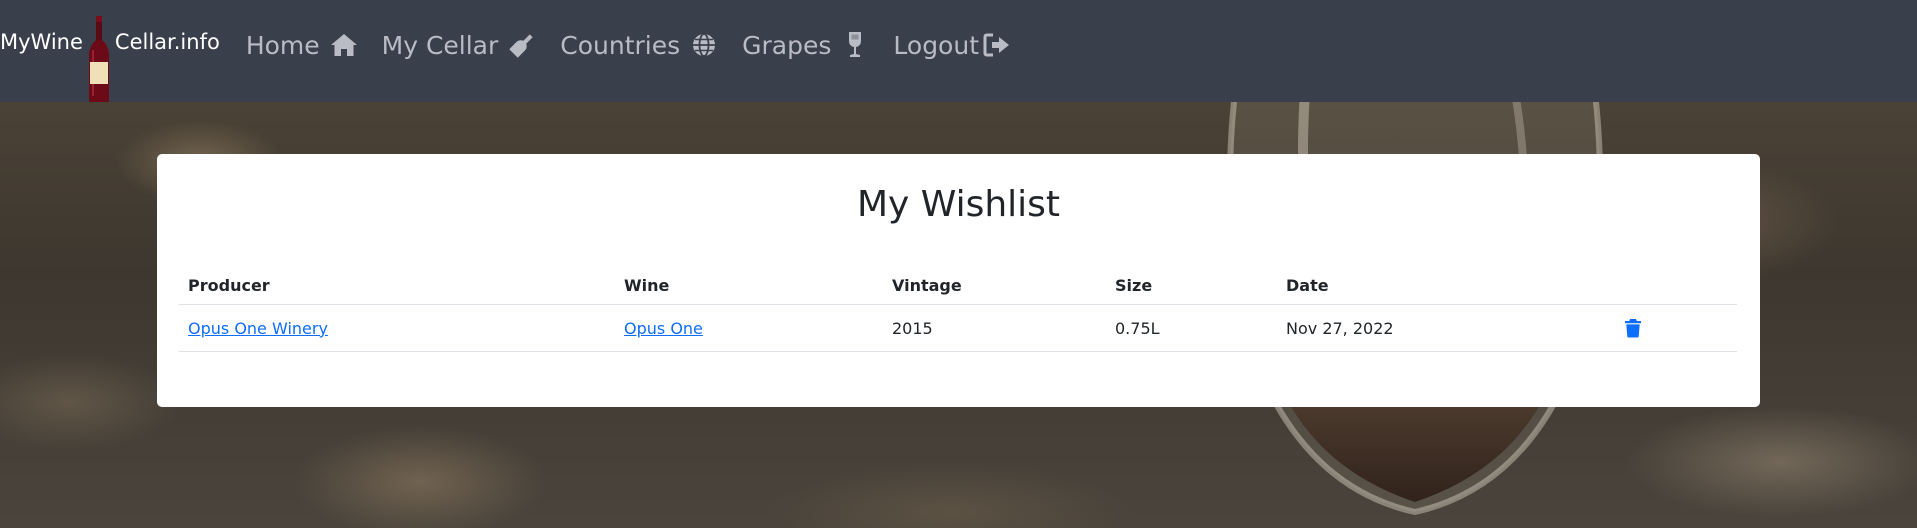  I want to click on cell-vintage: 2015, so click(994, 328).